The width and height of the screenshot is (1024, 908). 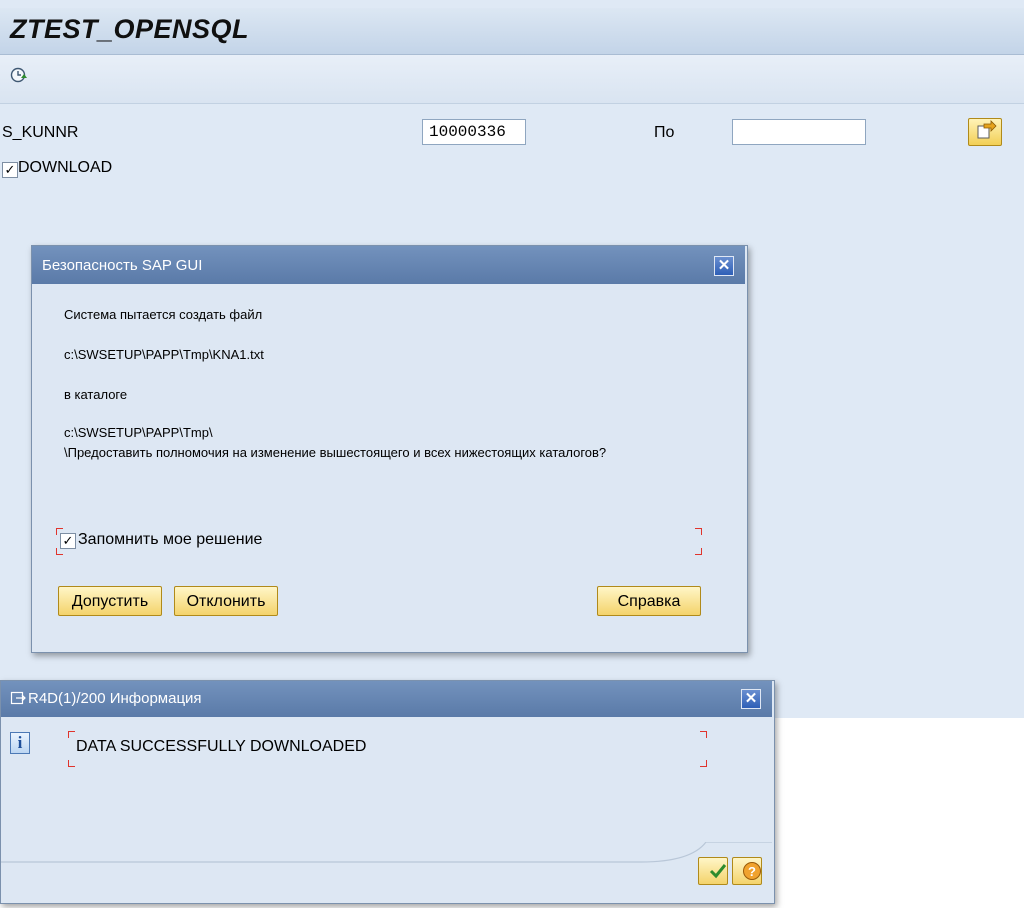 I want to click on help-button: Справка, so click(x=649, y=601).